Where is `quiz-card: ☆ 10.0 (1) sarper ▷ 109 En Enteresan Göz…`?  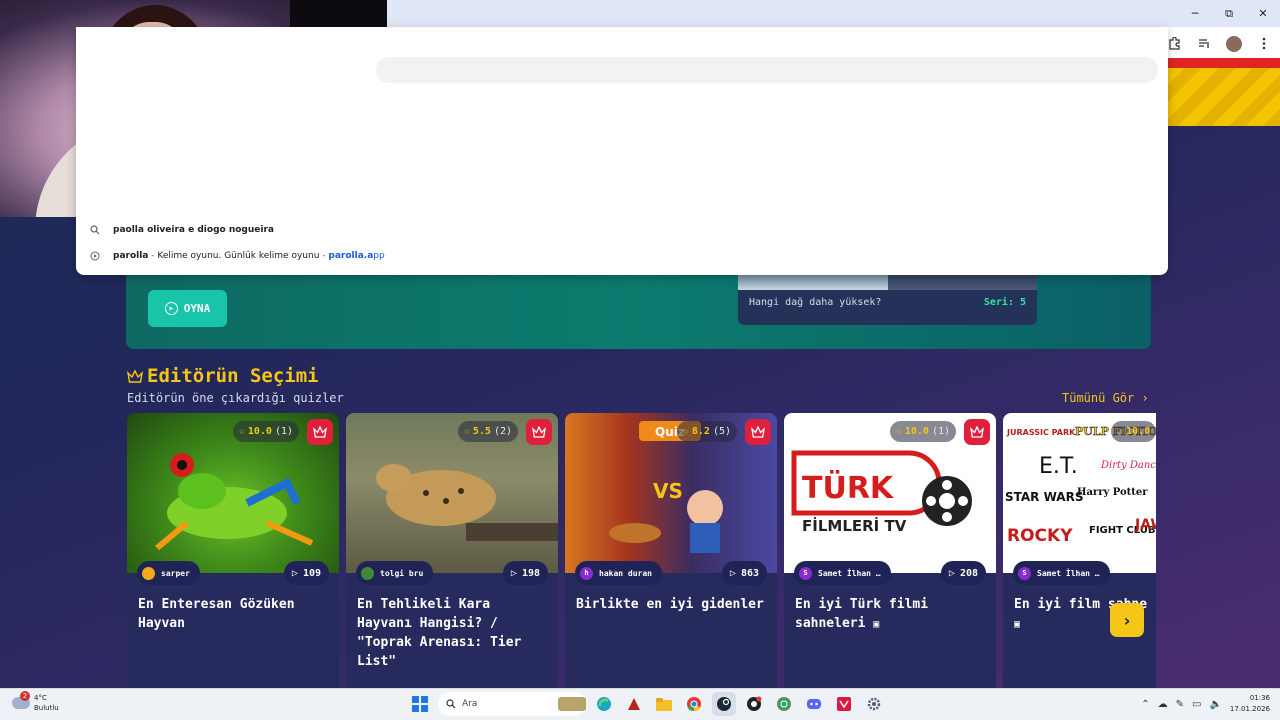
quiz-card: ☆ 10.0 (1) sarper ▷ 109 En Enteresan Göz… is located at coordinates (233, 550).